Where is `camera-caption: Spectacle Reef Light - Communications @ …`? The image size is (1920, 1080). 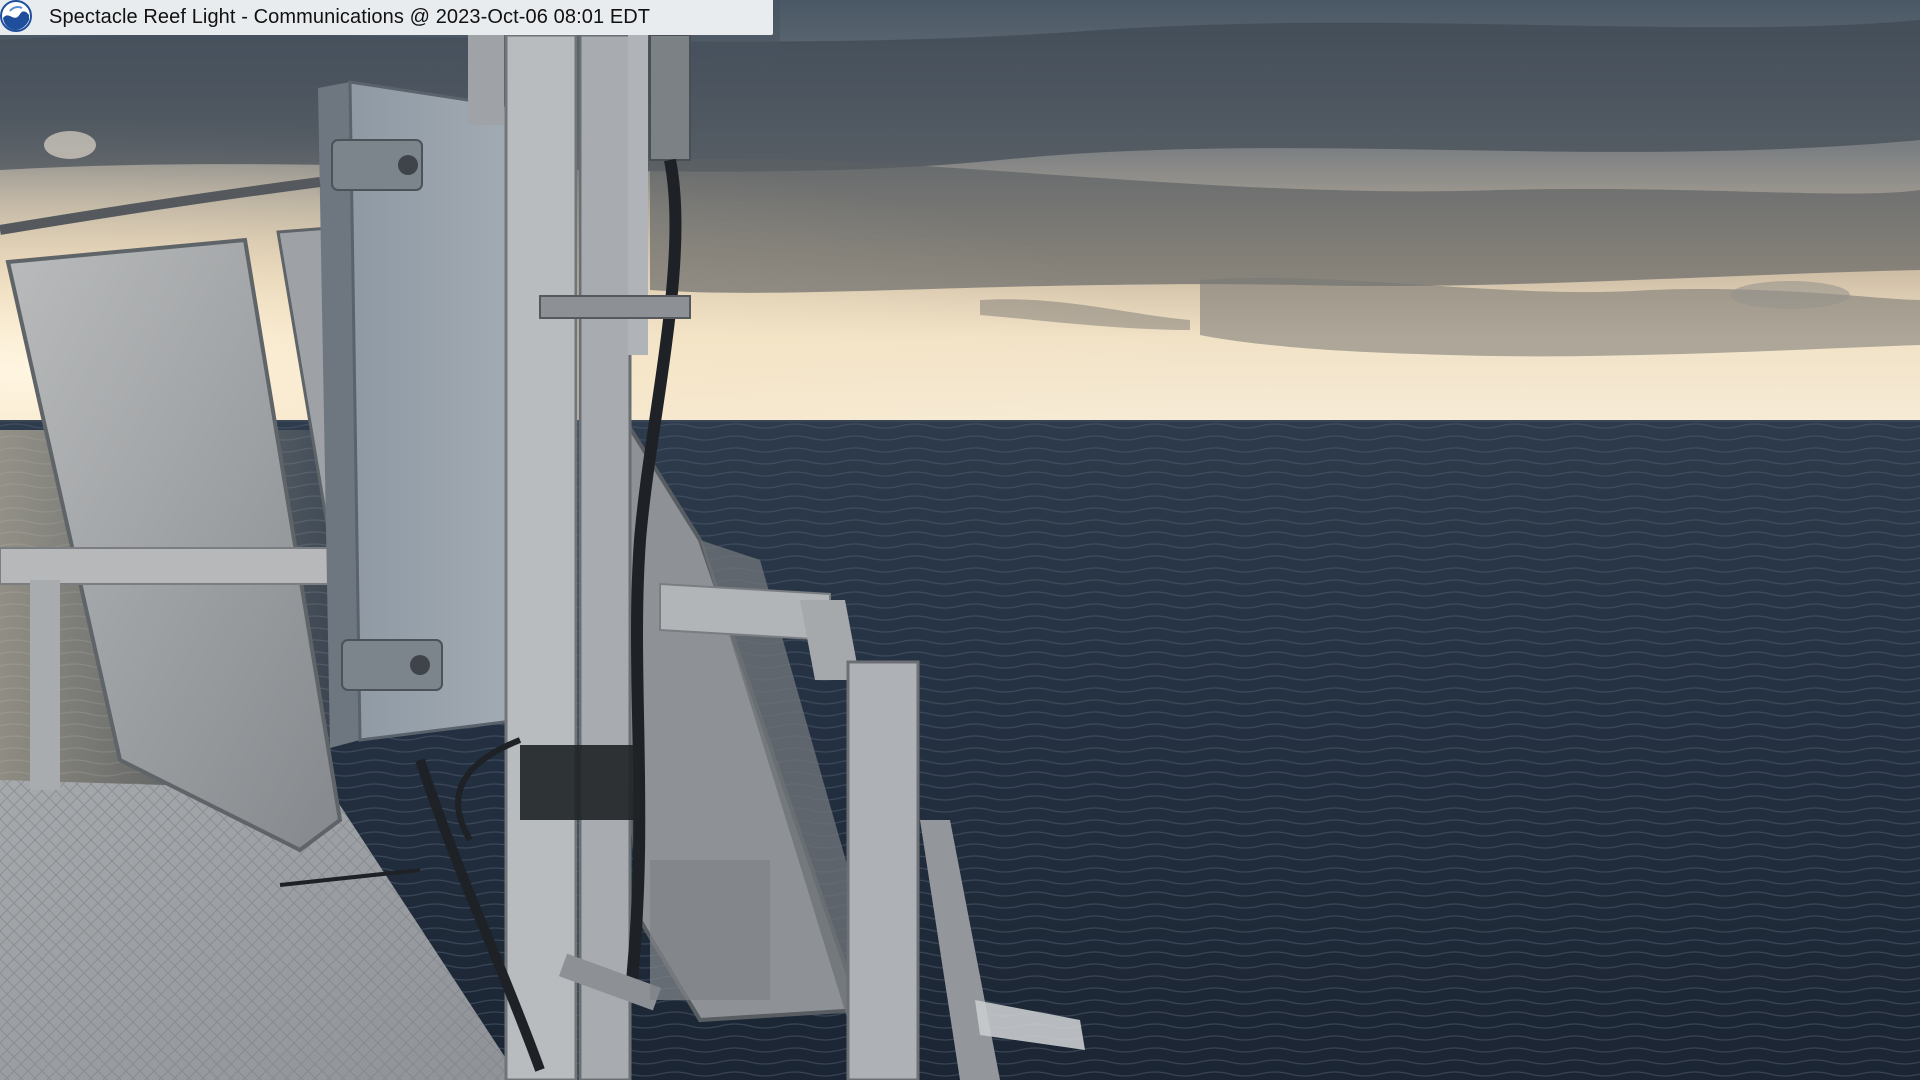
camera-caption: Spectacle Reef Light - Communications @ … is located at coordinates (350, 17).